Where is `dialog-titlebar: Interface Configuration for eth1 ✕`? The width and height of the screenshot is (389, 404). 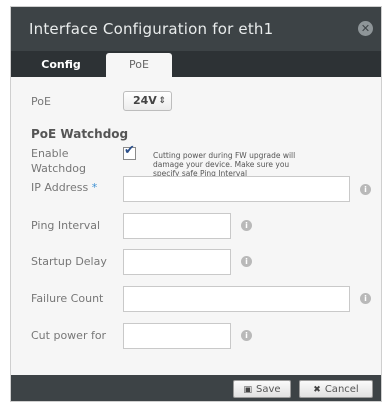
dialog-titlebar: Interface Configuration for eth1 ✕ is located at coordinates (196, 29).